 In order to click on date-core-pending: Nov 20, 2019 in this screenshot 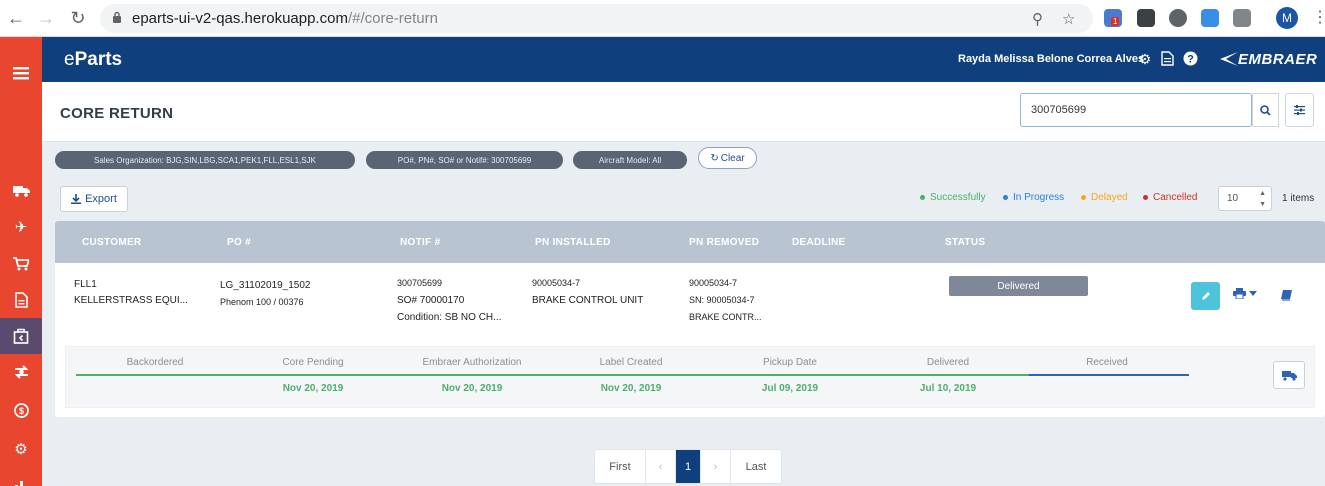, I will do `click(313, 388)`.